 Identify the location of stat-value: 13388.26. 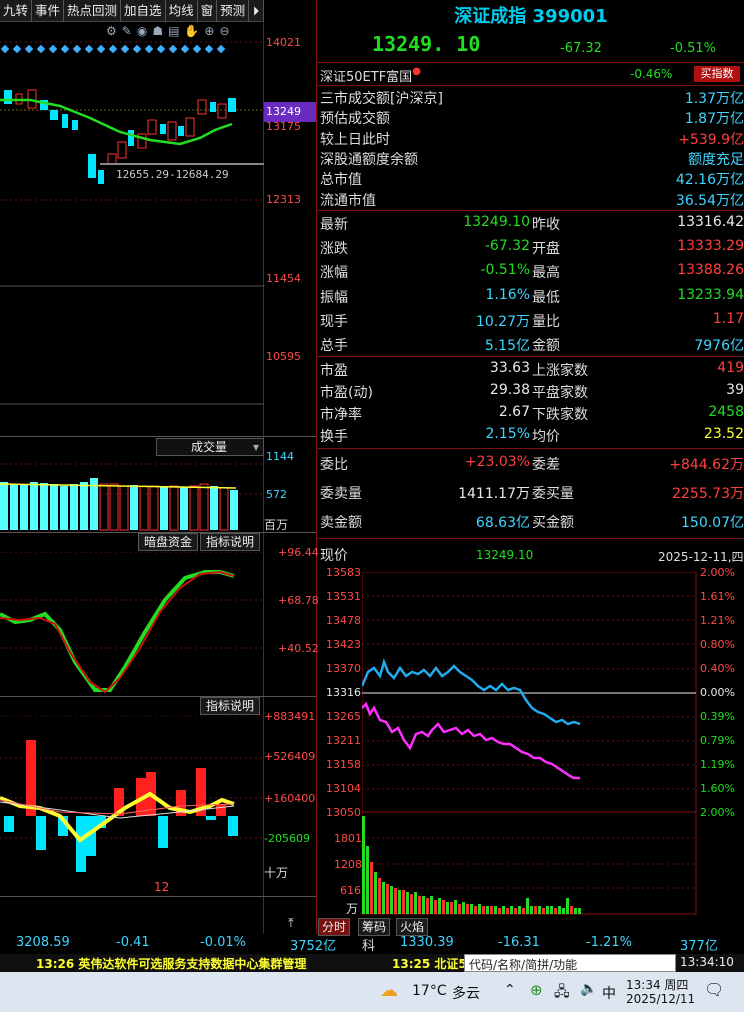
(710, 270).